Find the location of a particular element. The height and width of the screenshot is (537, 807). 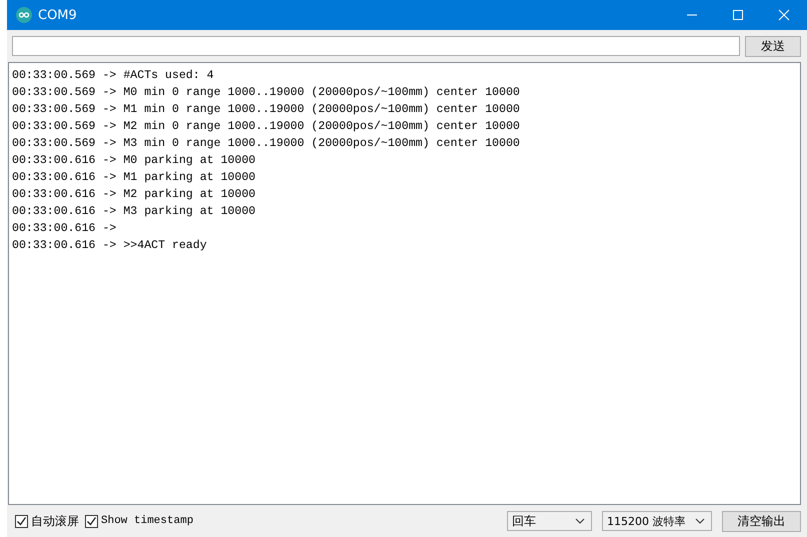

checkbox-label: Show timestamp is located at coordinates (147, 521).